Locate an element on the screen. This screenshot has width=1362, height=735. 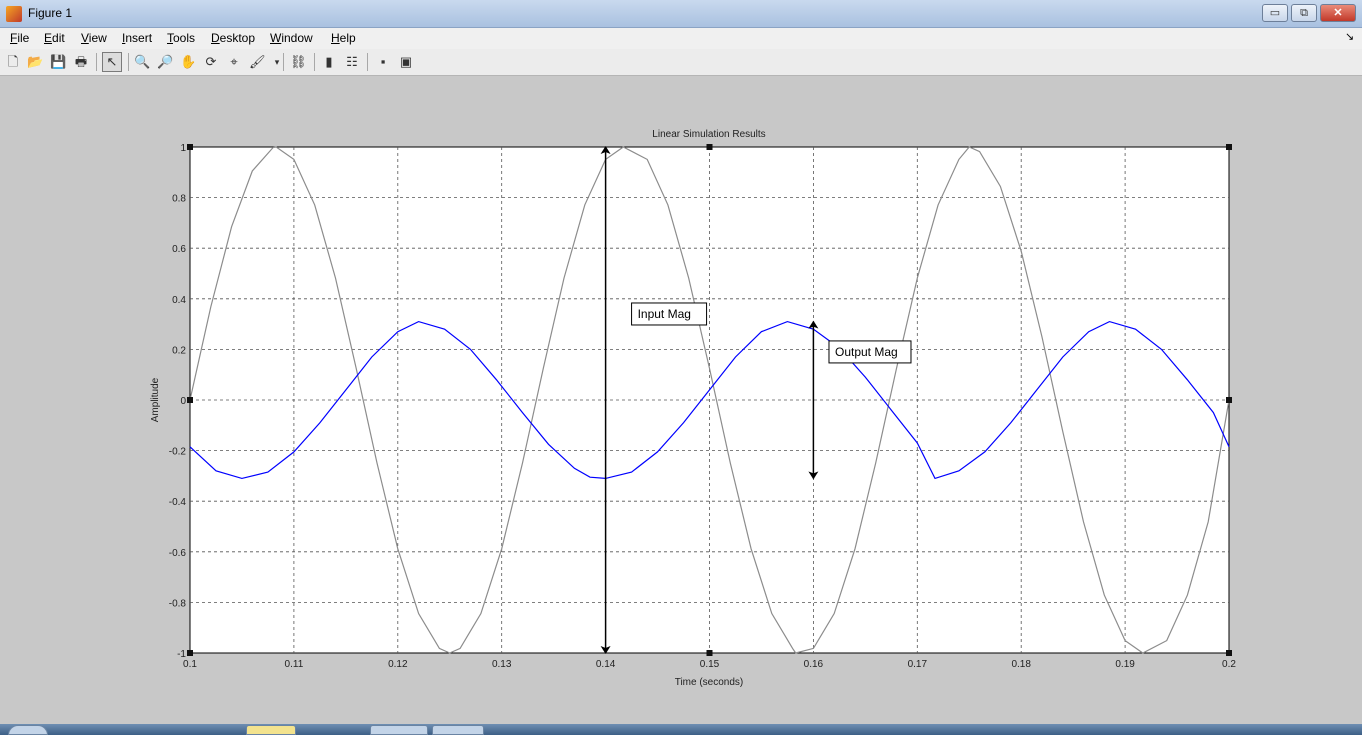
y-tick-label: 0.2 is located at coordinates (179, 350).